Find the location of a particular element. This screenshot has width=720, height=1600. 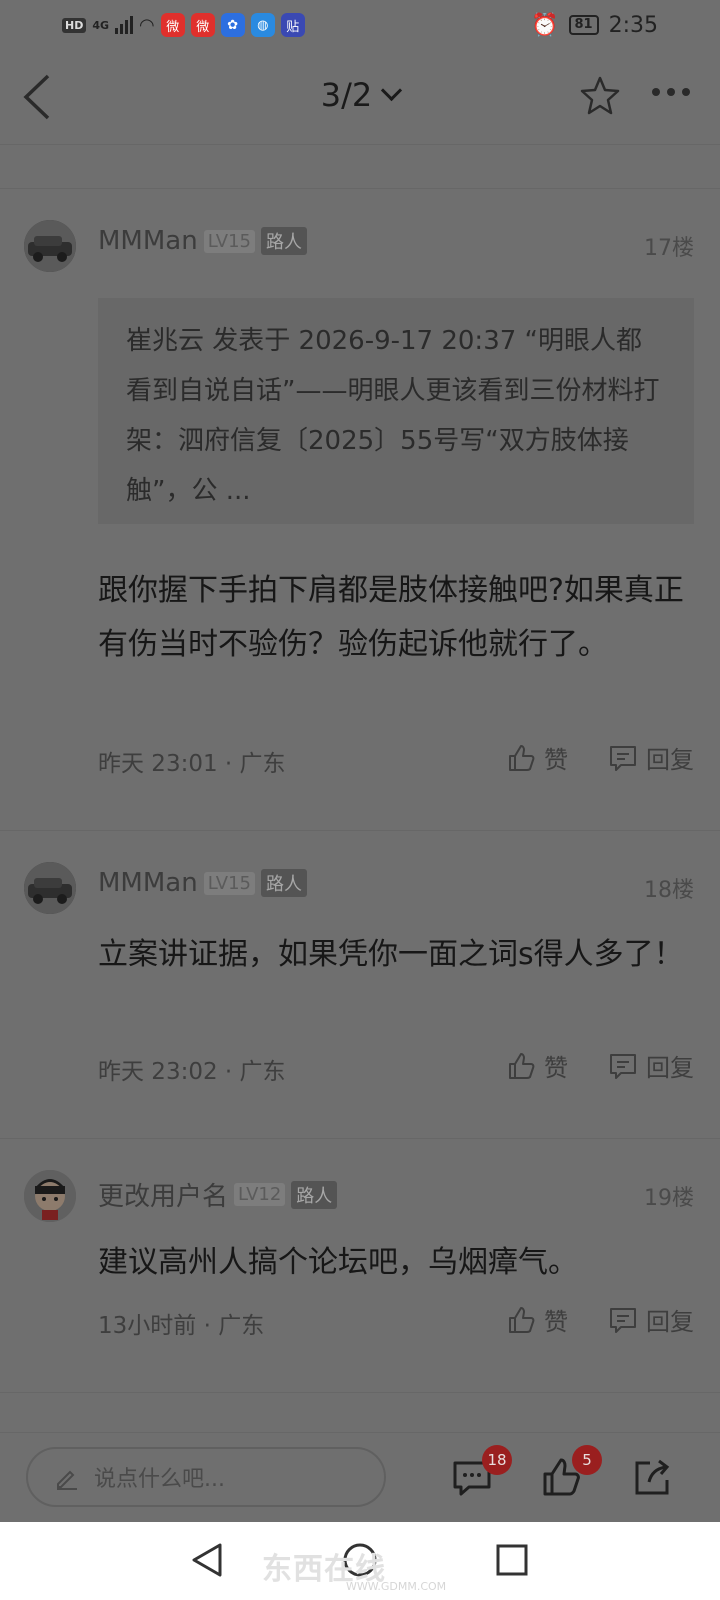

watermark-url: WWW.GDMM.COM is located at coordinates (396, 1586).